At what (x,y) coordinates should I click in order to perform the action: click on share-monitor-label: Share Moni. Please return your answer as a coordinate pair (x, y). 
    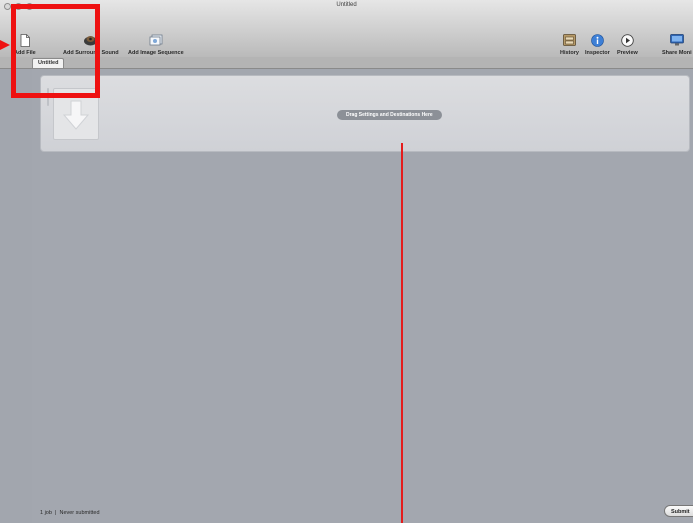
    Looking at the image, I should click on (677, 53).